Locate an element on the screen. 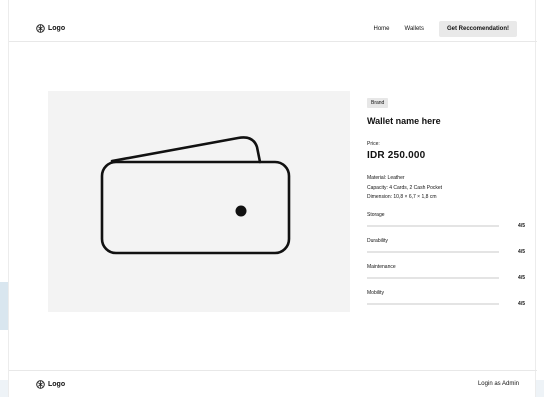  login-as-admin-link: Login as Admin is located at coordinates (498, 384).